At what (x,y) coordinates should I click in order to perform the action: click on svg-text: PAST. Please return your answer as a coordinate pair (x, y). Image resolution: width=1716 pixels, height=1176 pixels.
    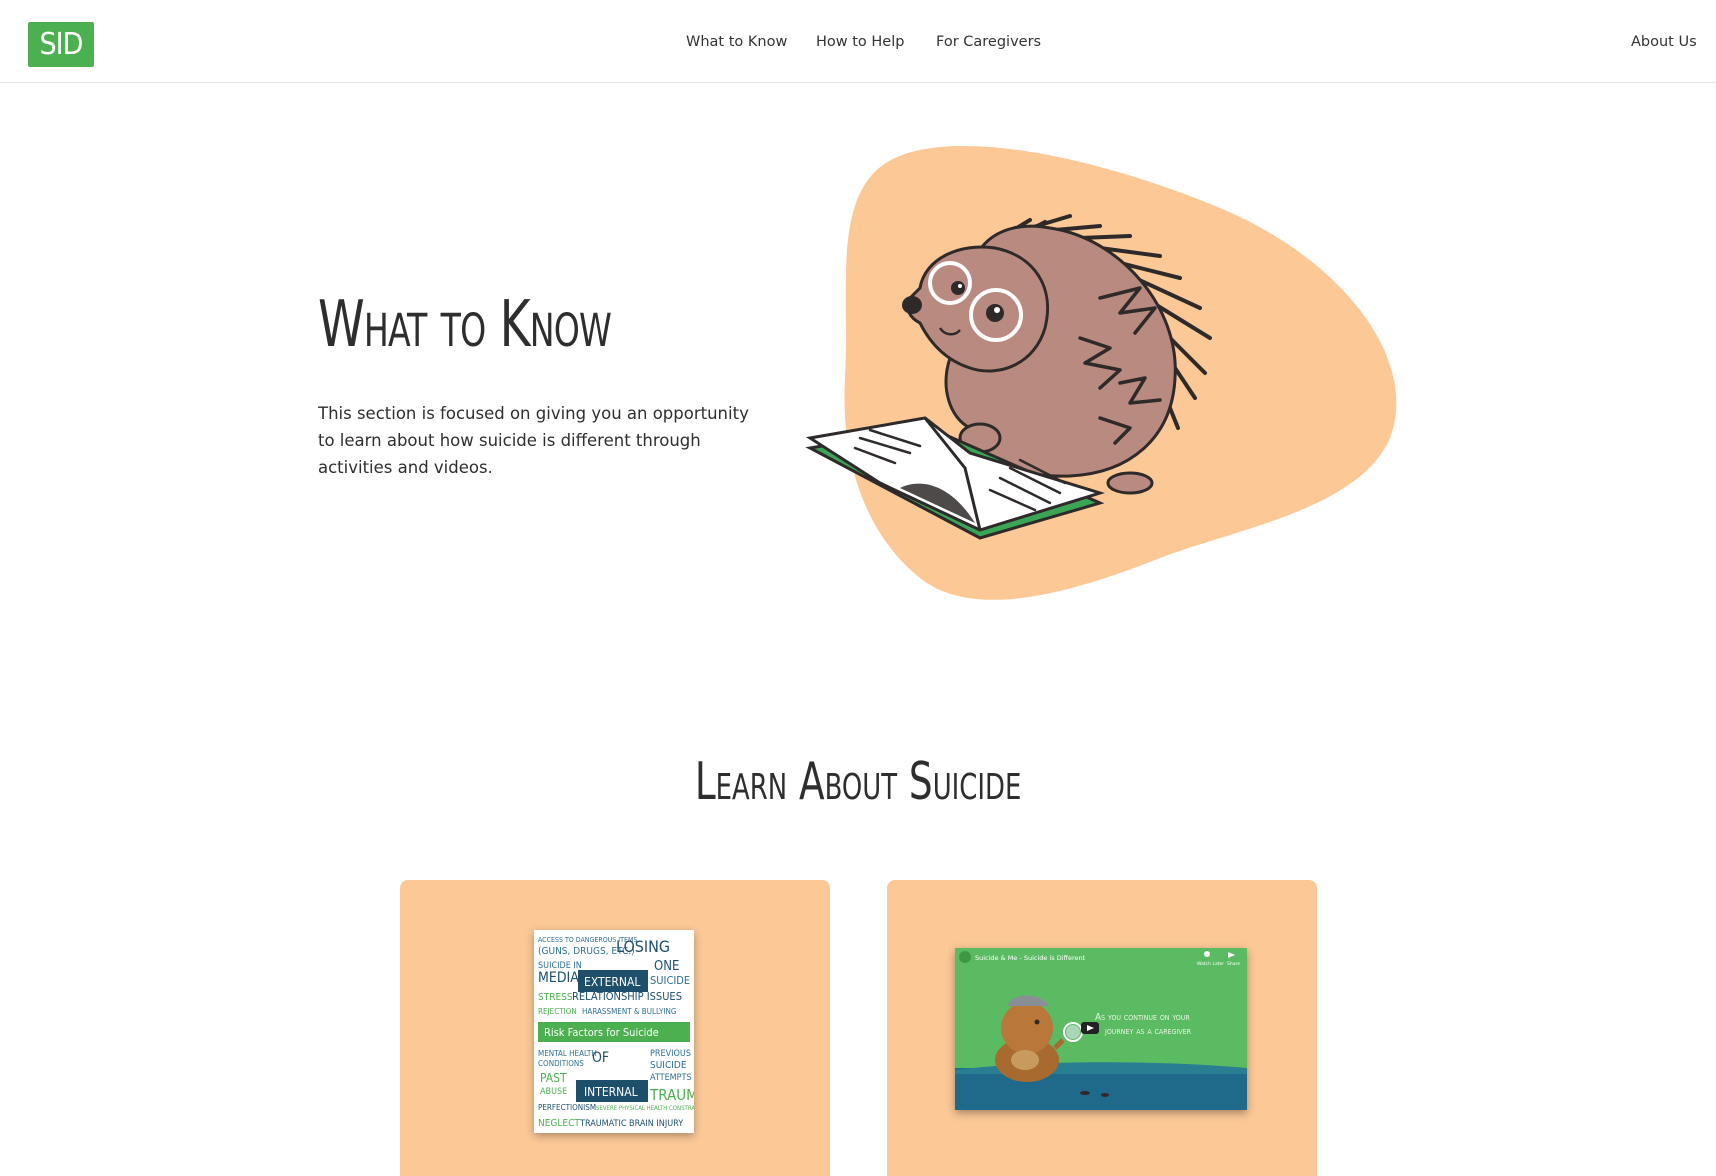
    Looking at the image, I should click on (553, 1078).